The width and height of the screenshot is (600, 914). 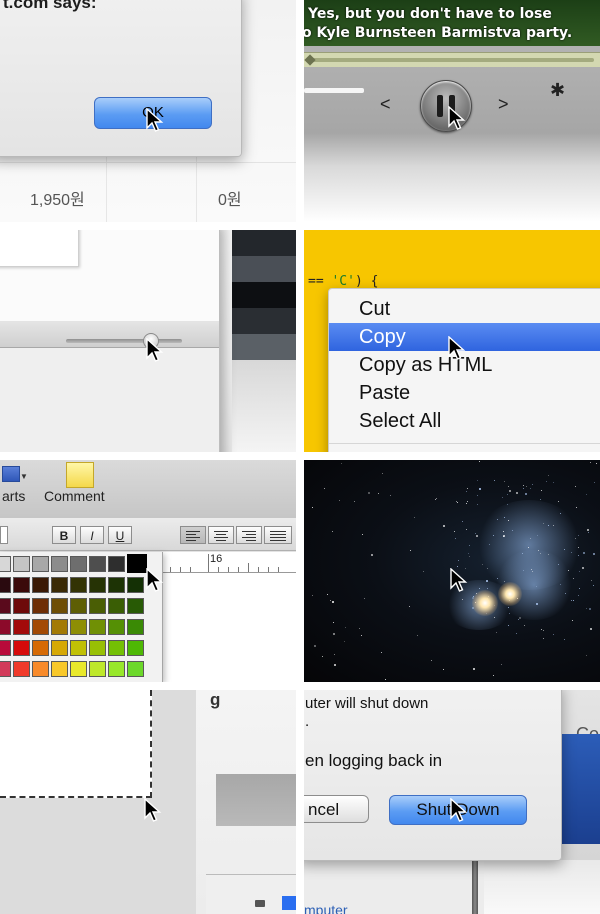 What do you see at coordinates (320, 281) in the screenshot?
I see `code-operator: ==` at bounding box center [320, 281].